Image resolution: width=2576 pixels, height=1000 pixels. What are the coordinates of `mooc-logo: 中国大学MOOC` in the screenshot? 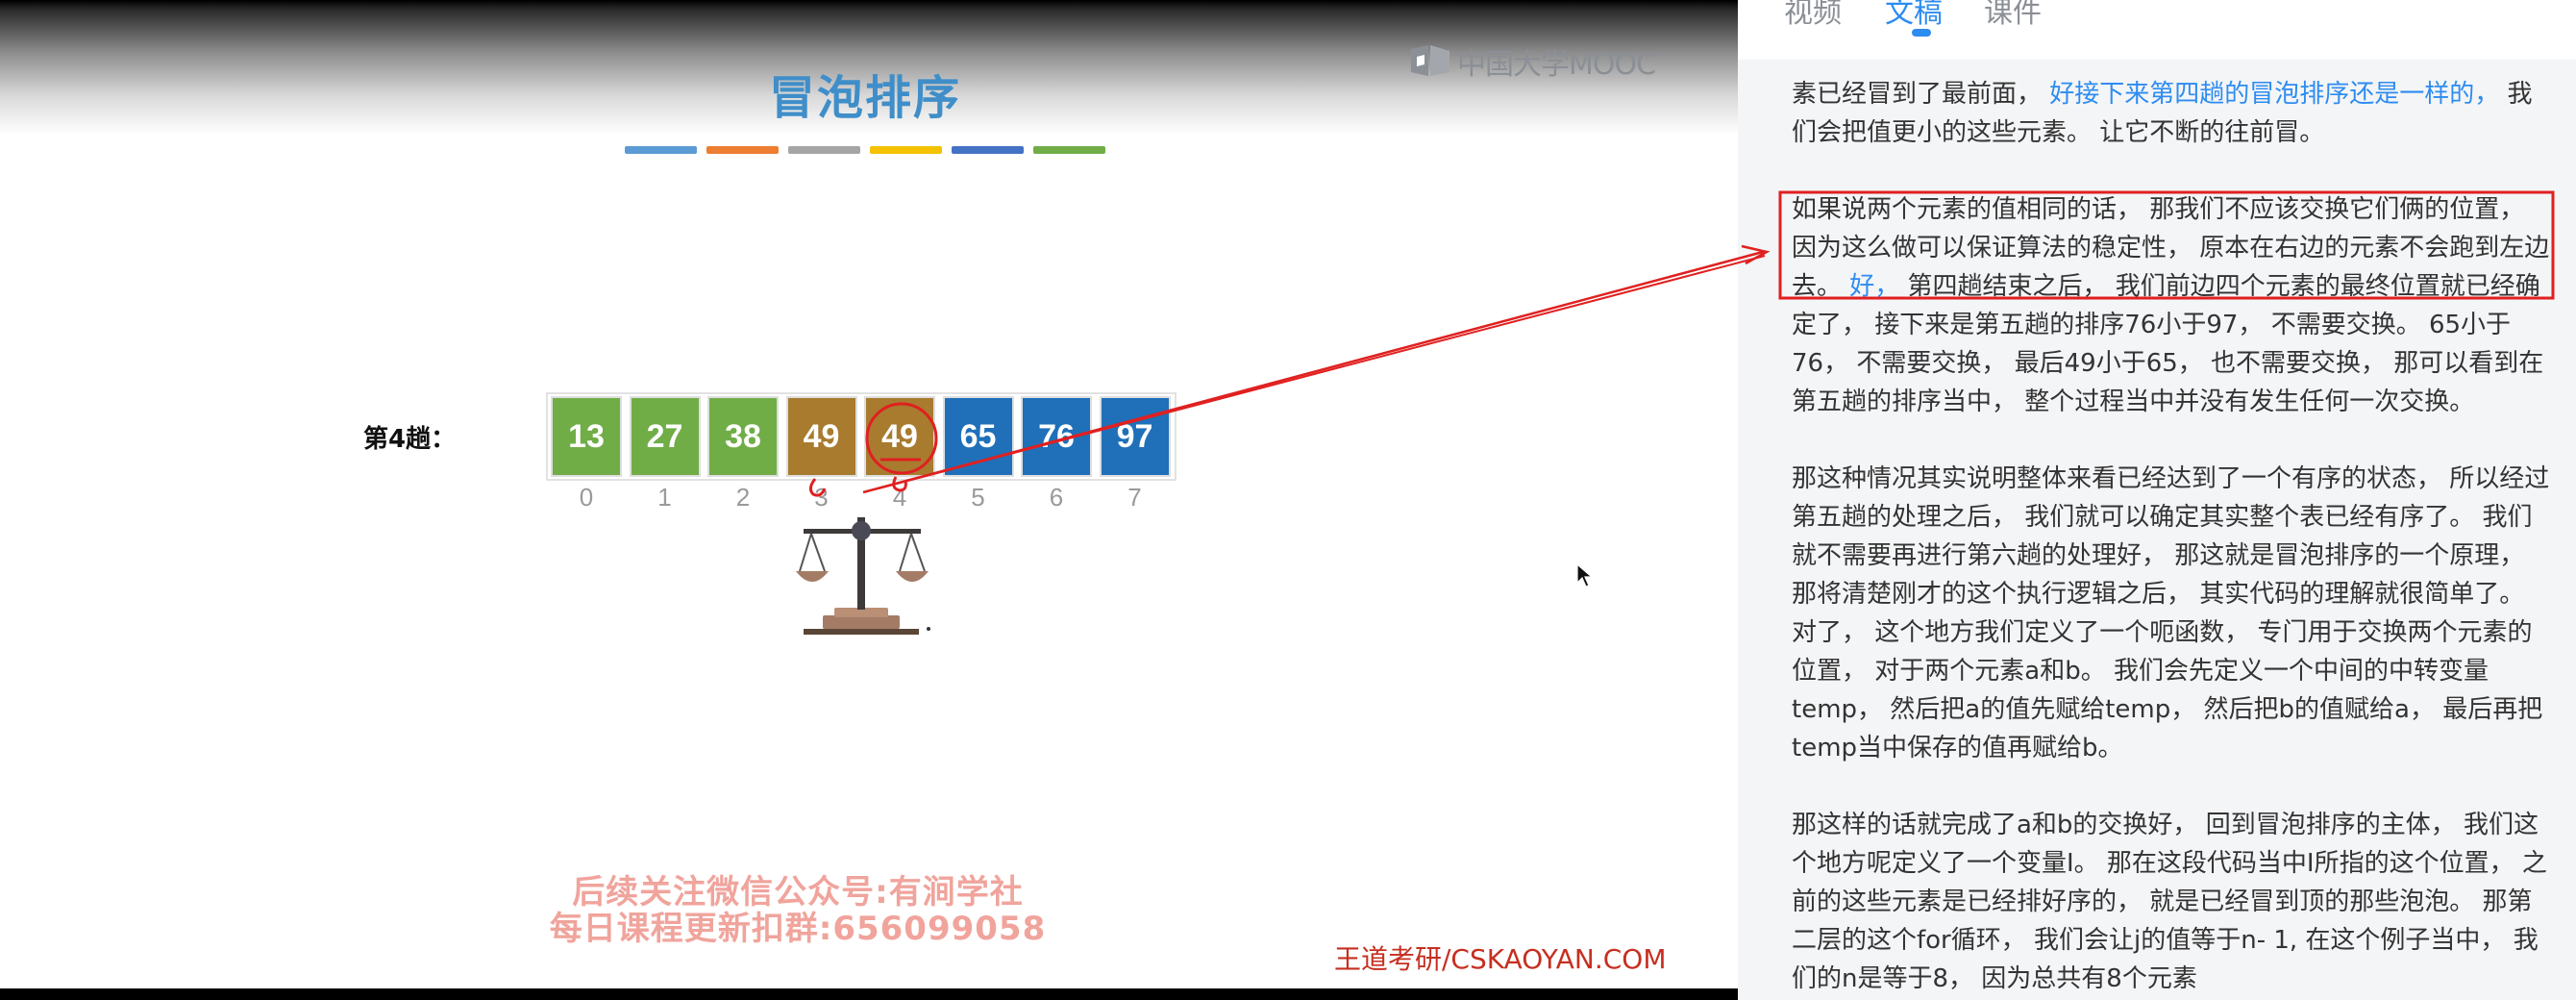 It's located at (1532, 62).